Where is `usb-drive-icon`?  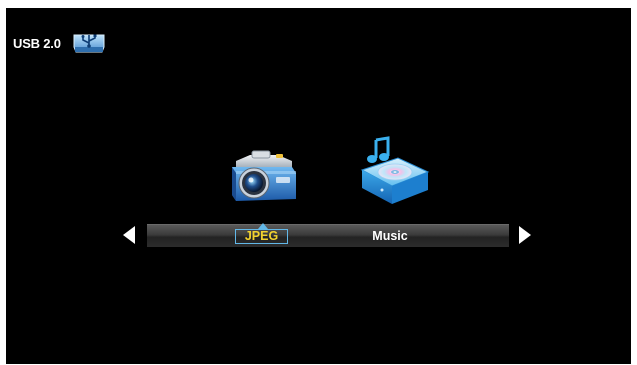 usb-drive-icon is located at coordinates (89, 43).